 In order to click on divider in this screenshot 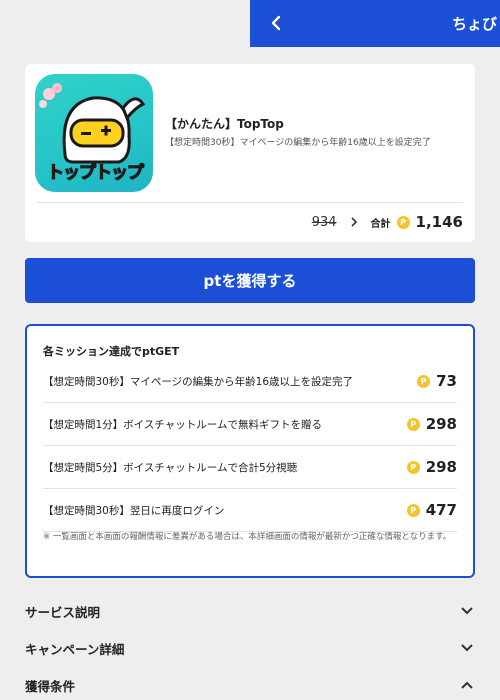, I will do `click(250, 202)`.